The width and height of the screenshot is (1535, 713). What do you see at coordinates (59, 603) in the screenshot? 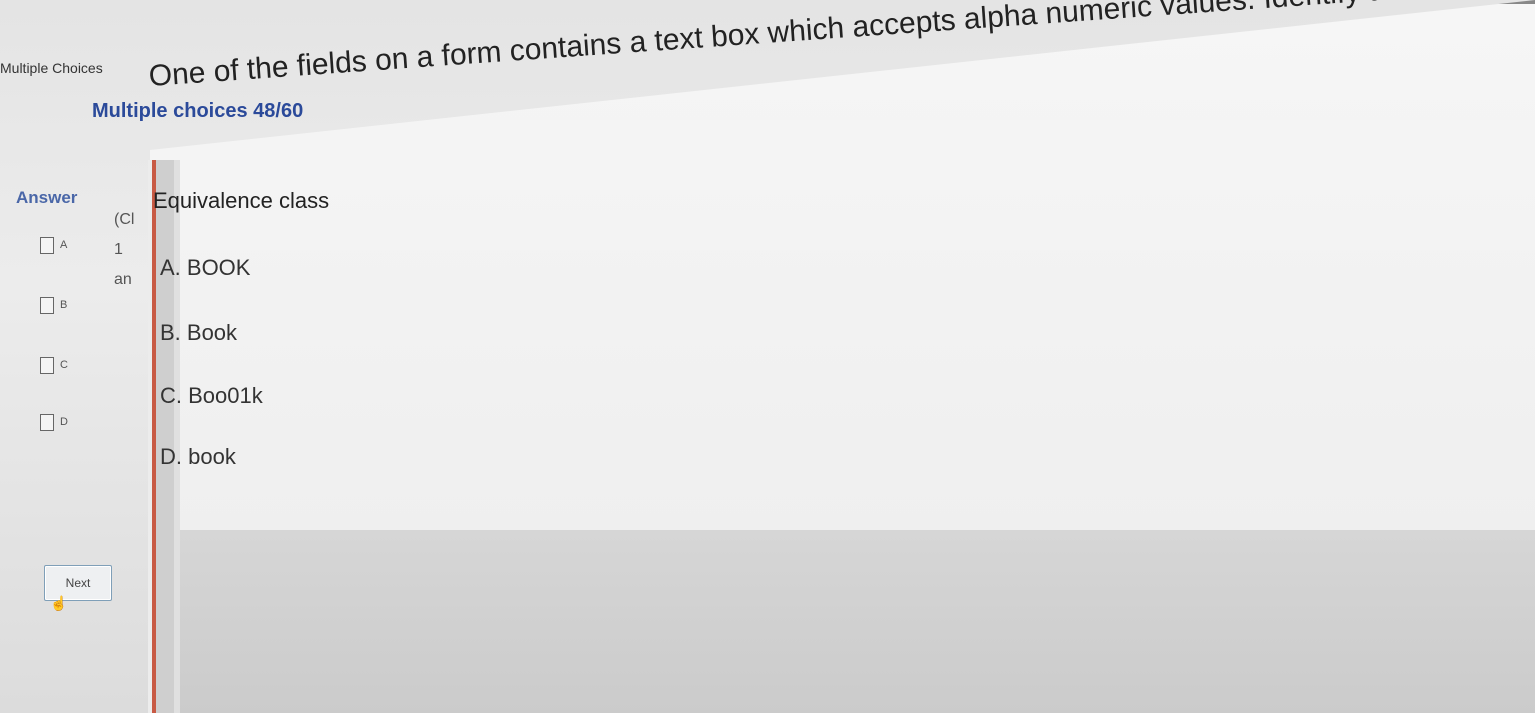
I see `mouse-cursor-icon: ☝` at bounding box center [59, 603].